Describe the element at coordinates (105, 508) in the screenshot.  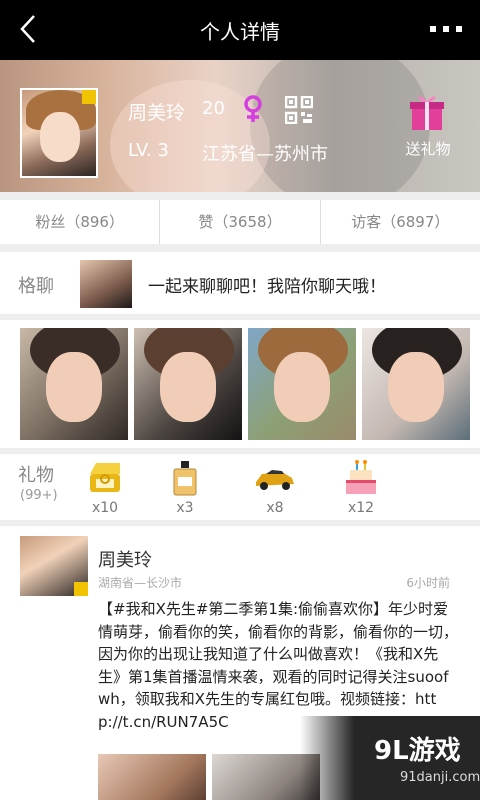
I see `gift-count: x10` at that location.